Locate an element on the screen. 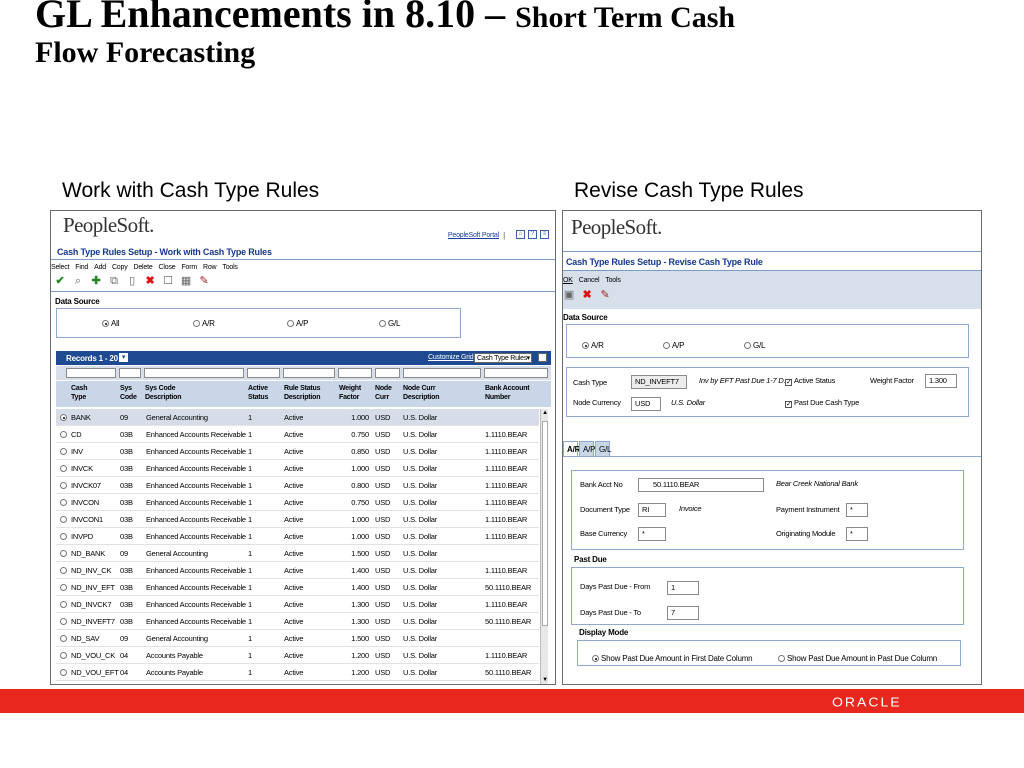 Image resolution: width=1024 pixels, height=768 pixels. find-icon: ⌕ is located at coordinates (78, 281).